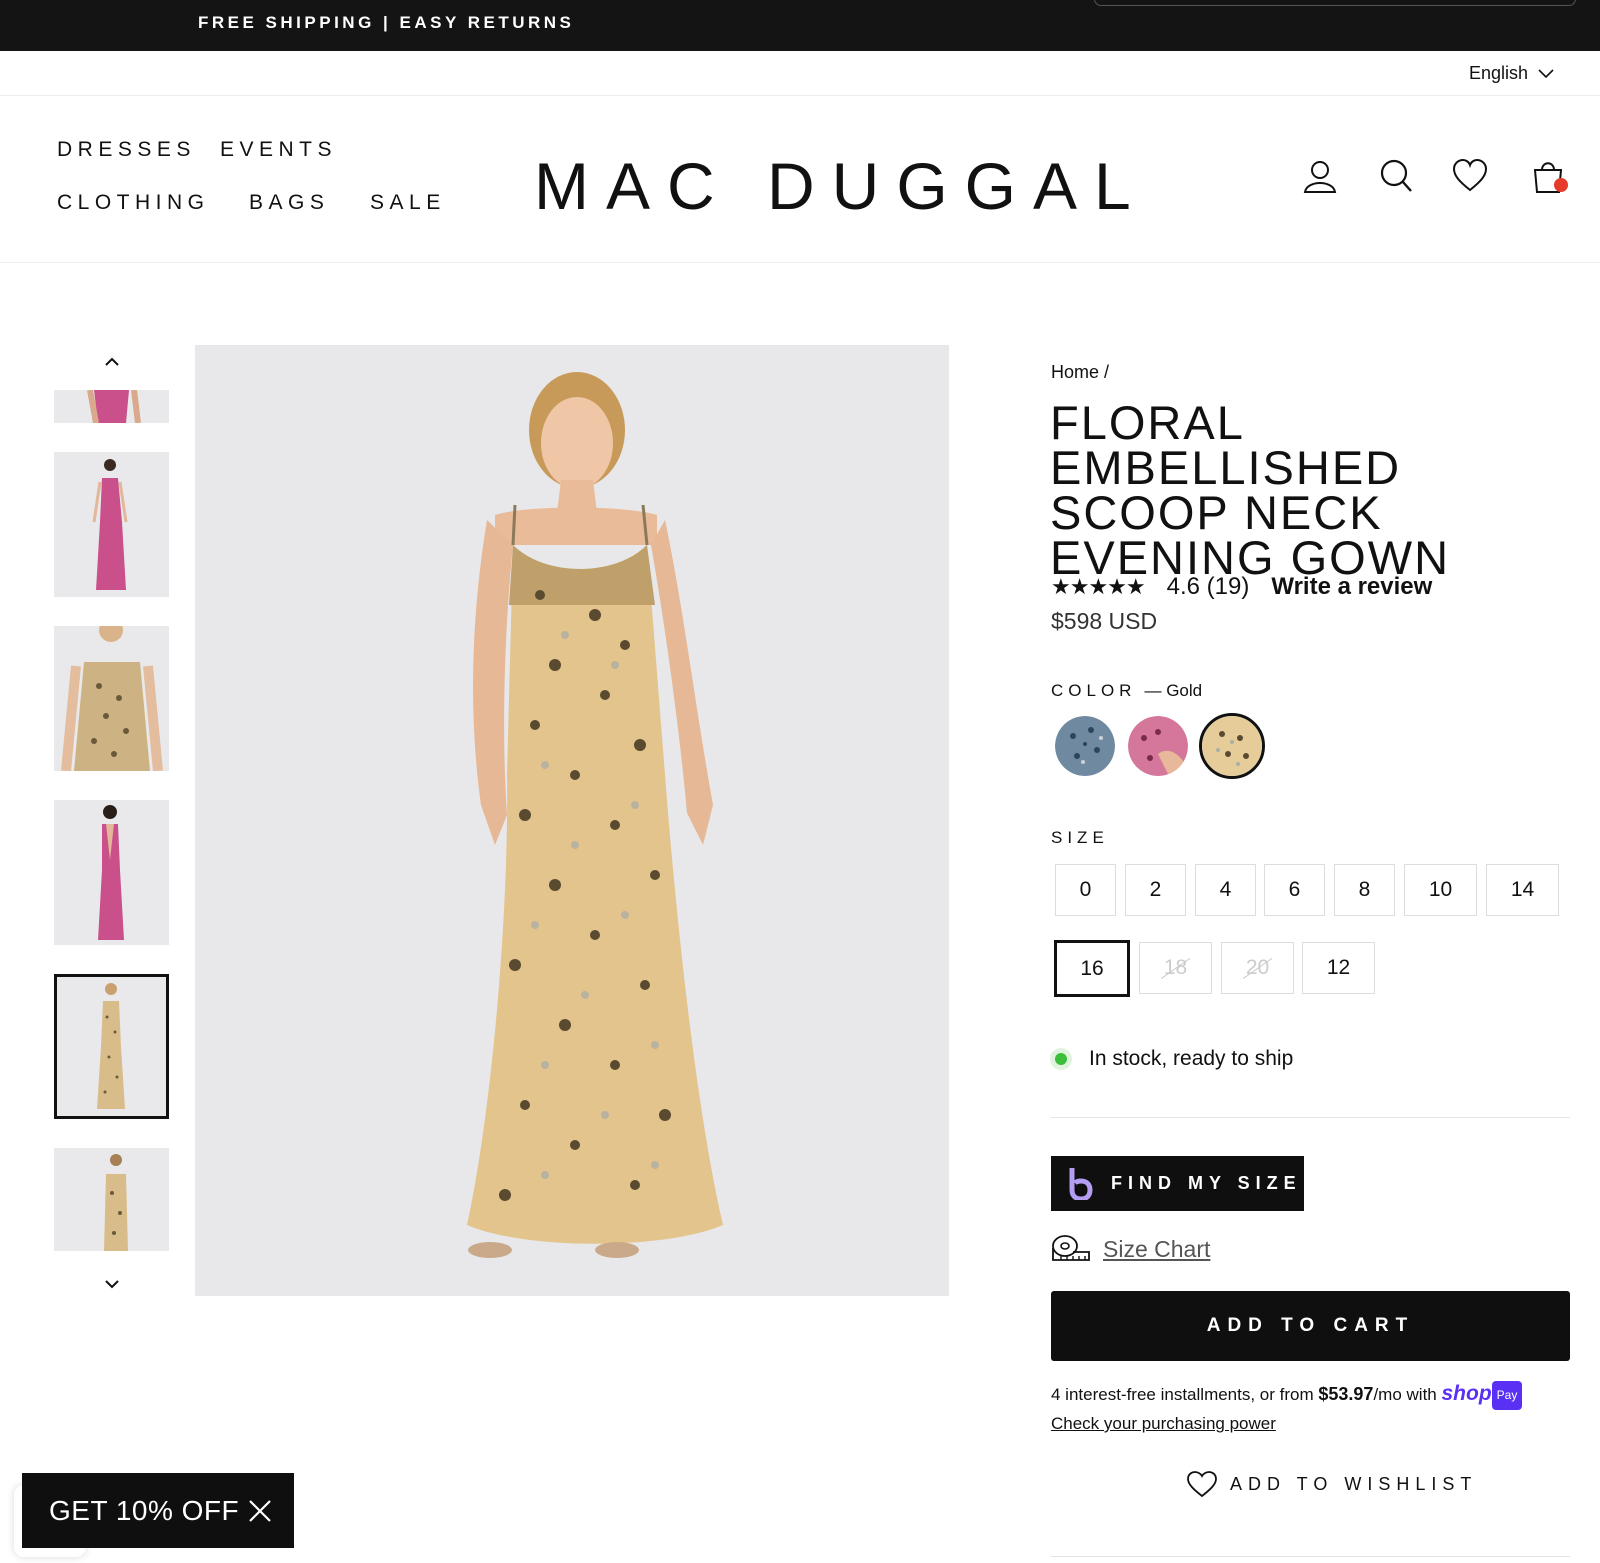 The width and height of the screenshot is (1600, 1563). Describe the element at coordinates (1522, 890) in the screenshot. I see `size-option-14: 14` at that location.